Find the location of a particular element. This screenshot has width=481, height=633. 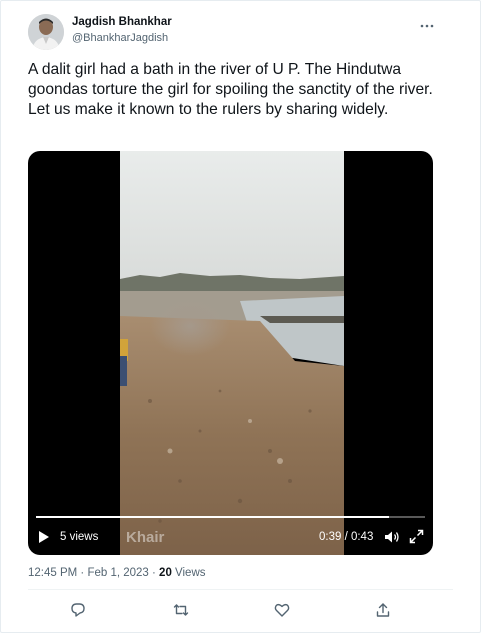

divider is located at coordinates (240, 589).